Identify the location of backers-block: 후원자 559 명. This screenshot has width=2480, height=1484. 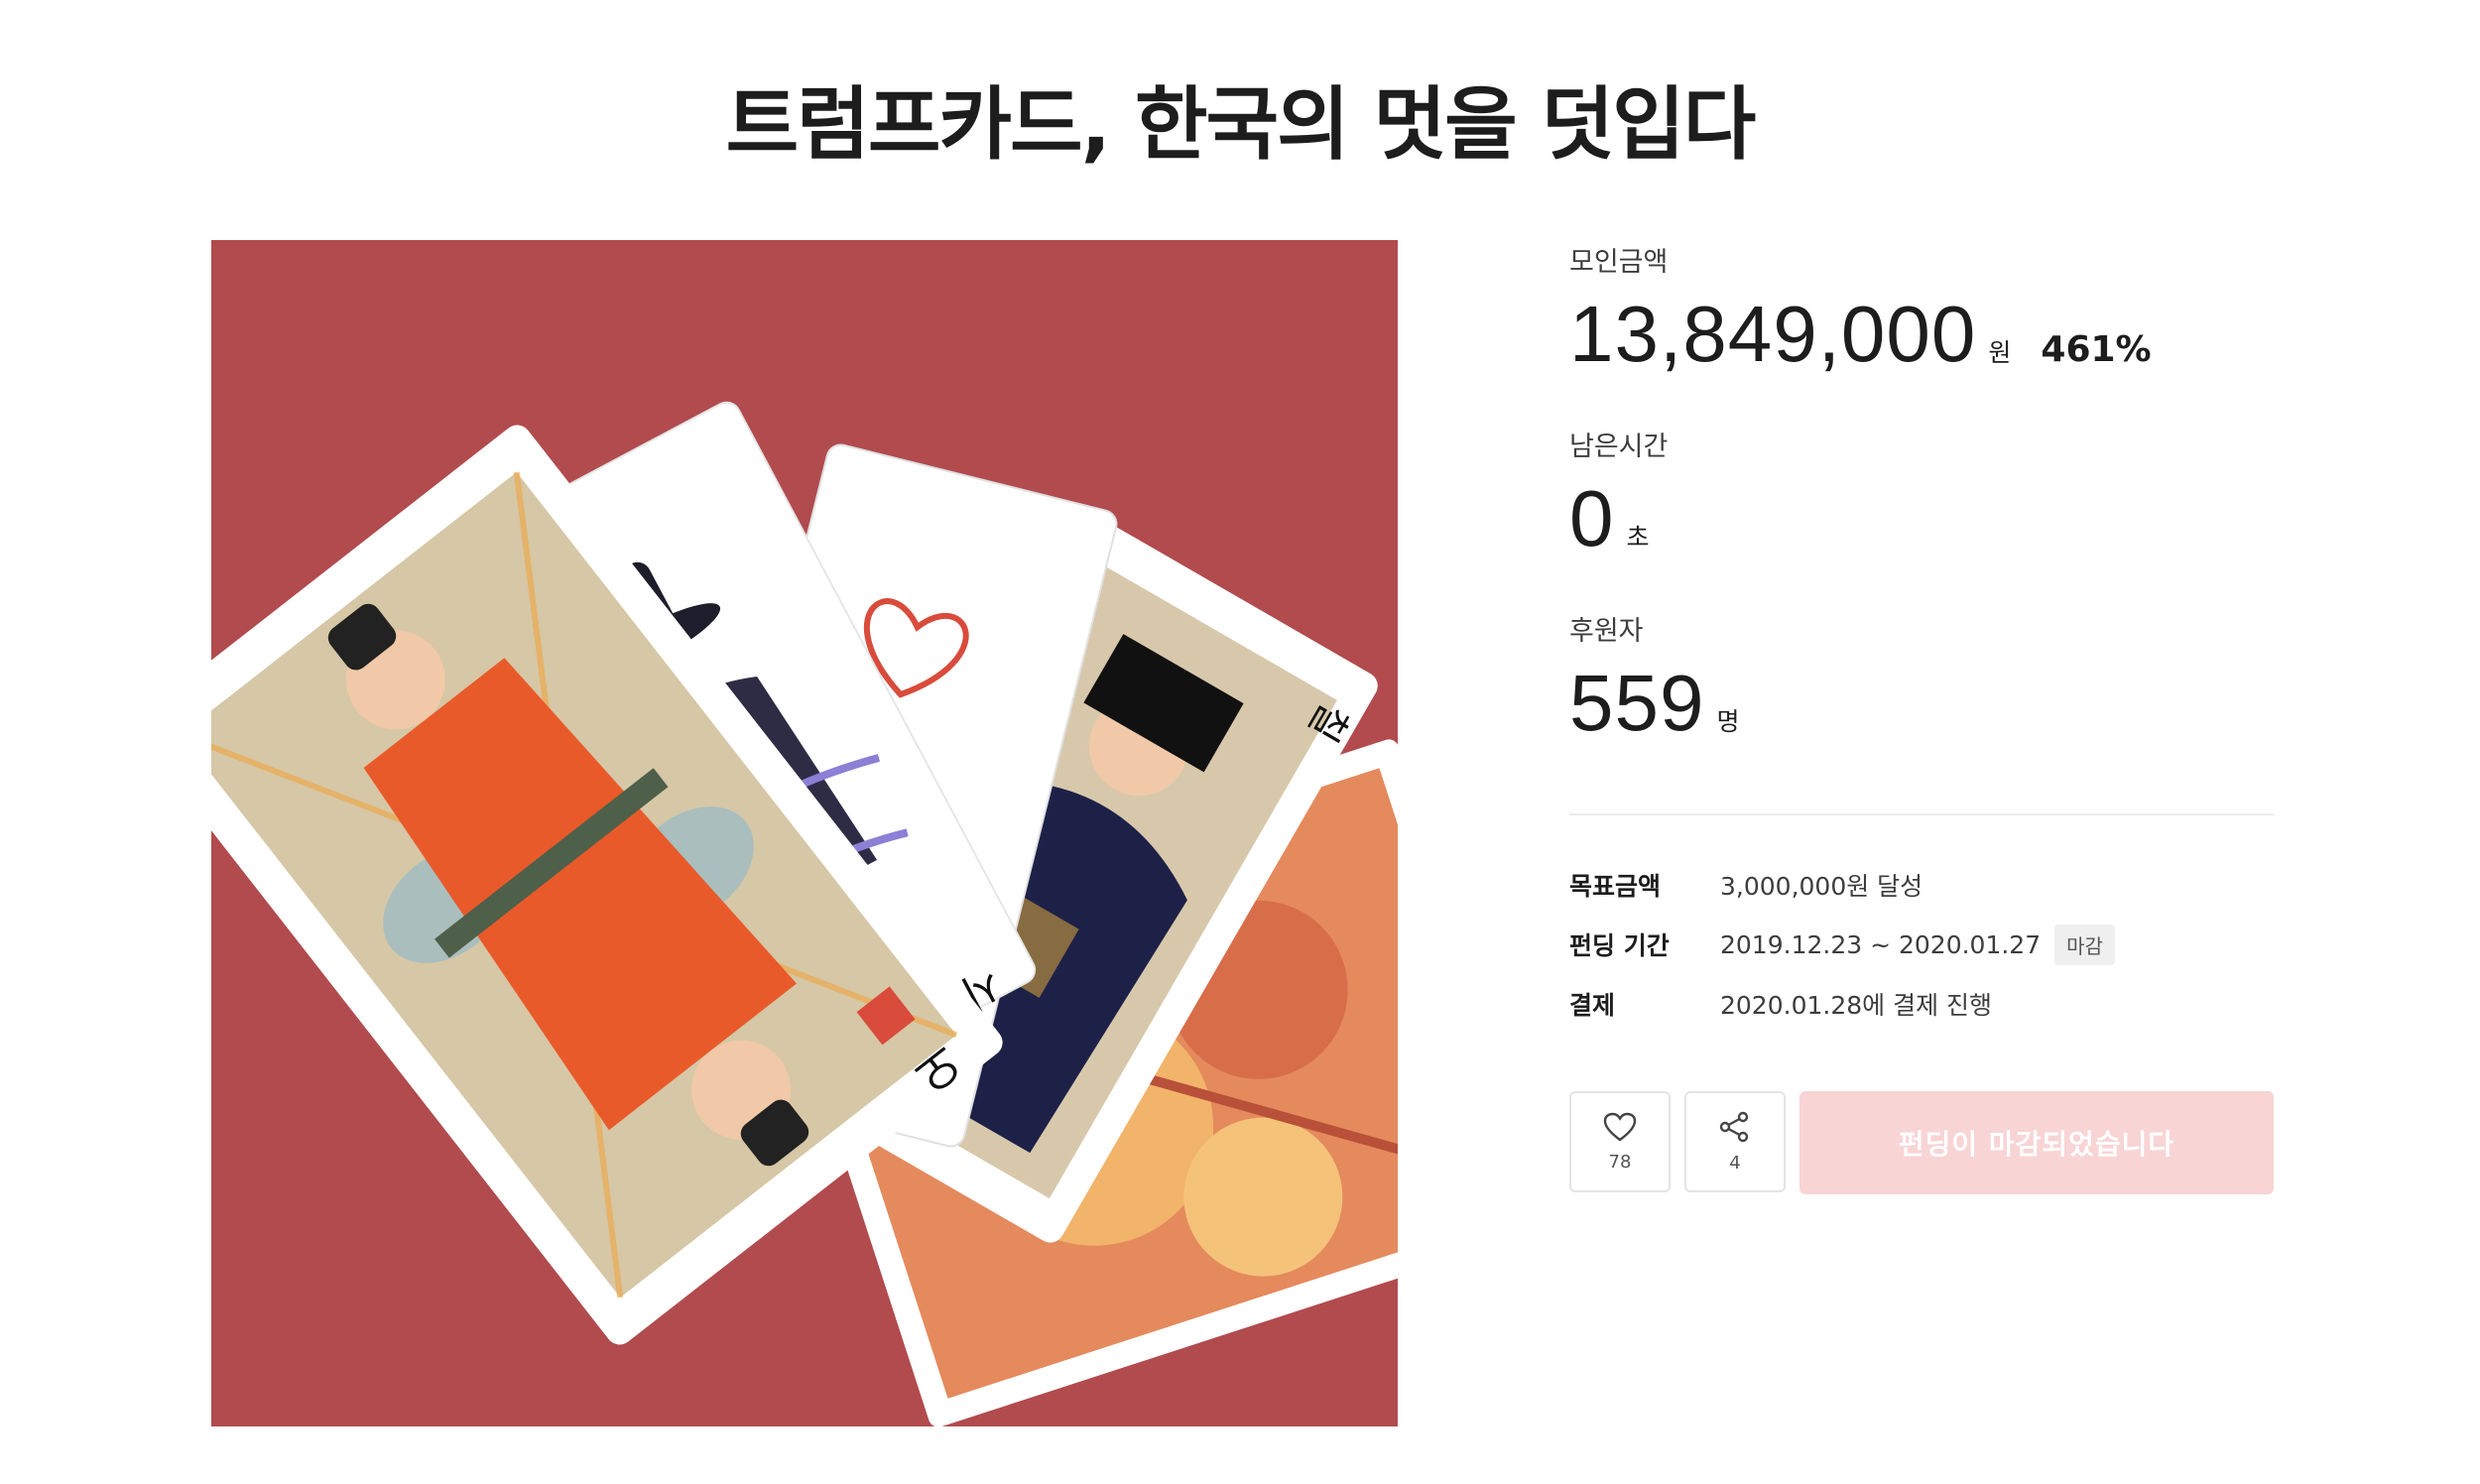
(1921, 682).